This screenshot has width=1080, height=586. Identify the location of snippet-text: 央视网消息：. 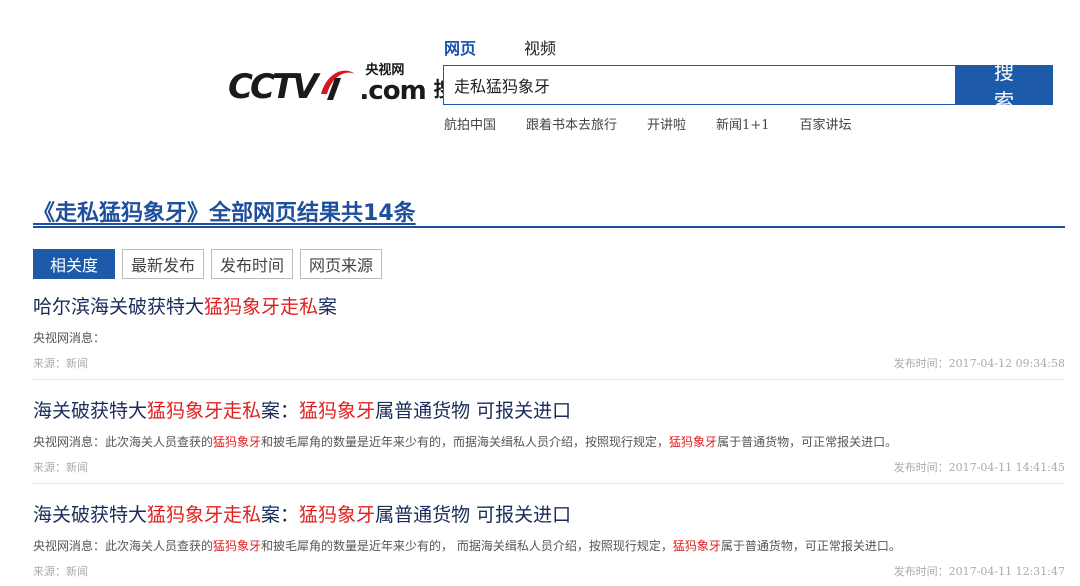
(69, 338).